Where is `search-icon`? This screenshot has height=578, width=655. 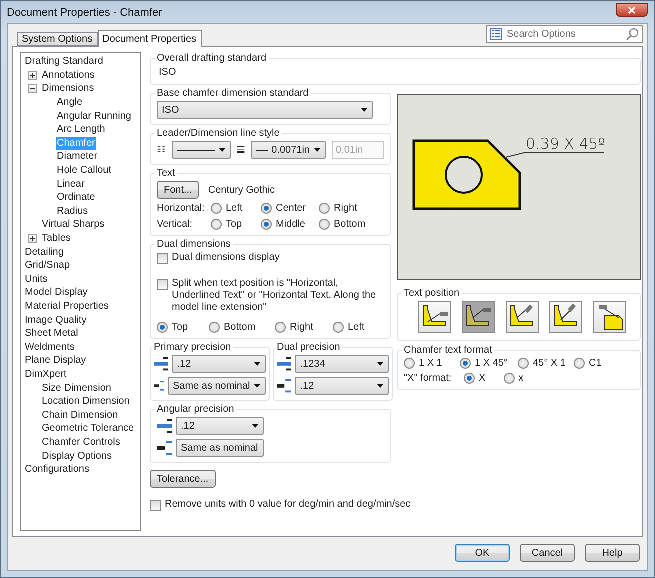 search-icon is located at coordinates (632, 34).